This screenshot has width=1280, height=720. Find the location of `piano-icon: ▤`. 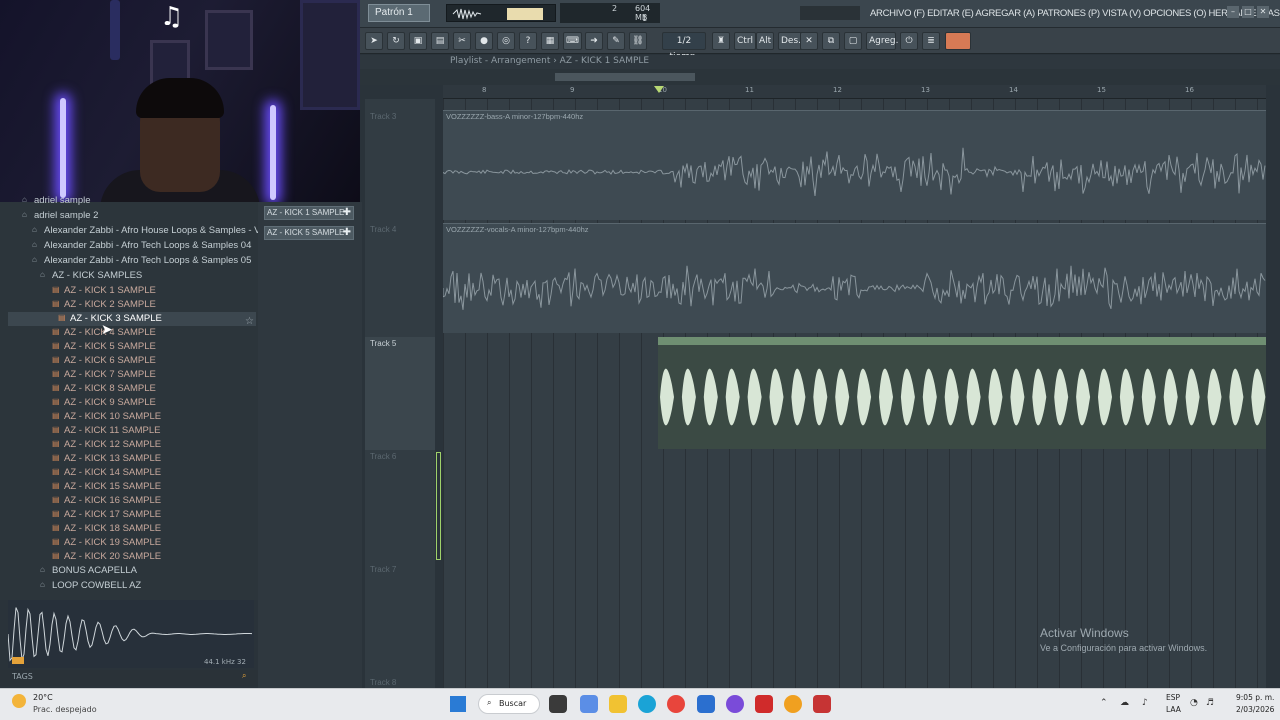

piano-icon: ▤ is located at coordinates (440, 41).